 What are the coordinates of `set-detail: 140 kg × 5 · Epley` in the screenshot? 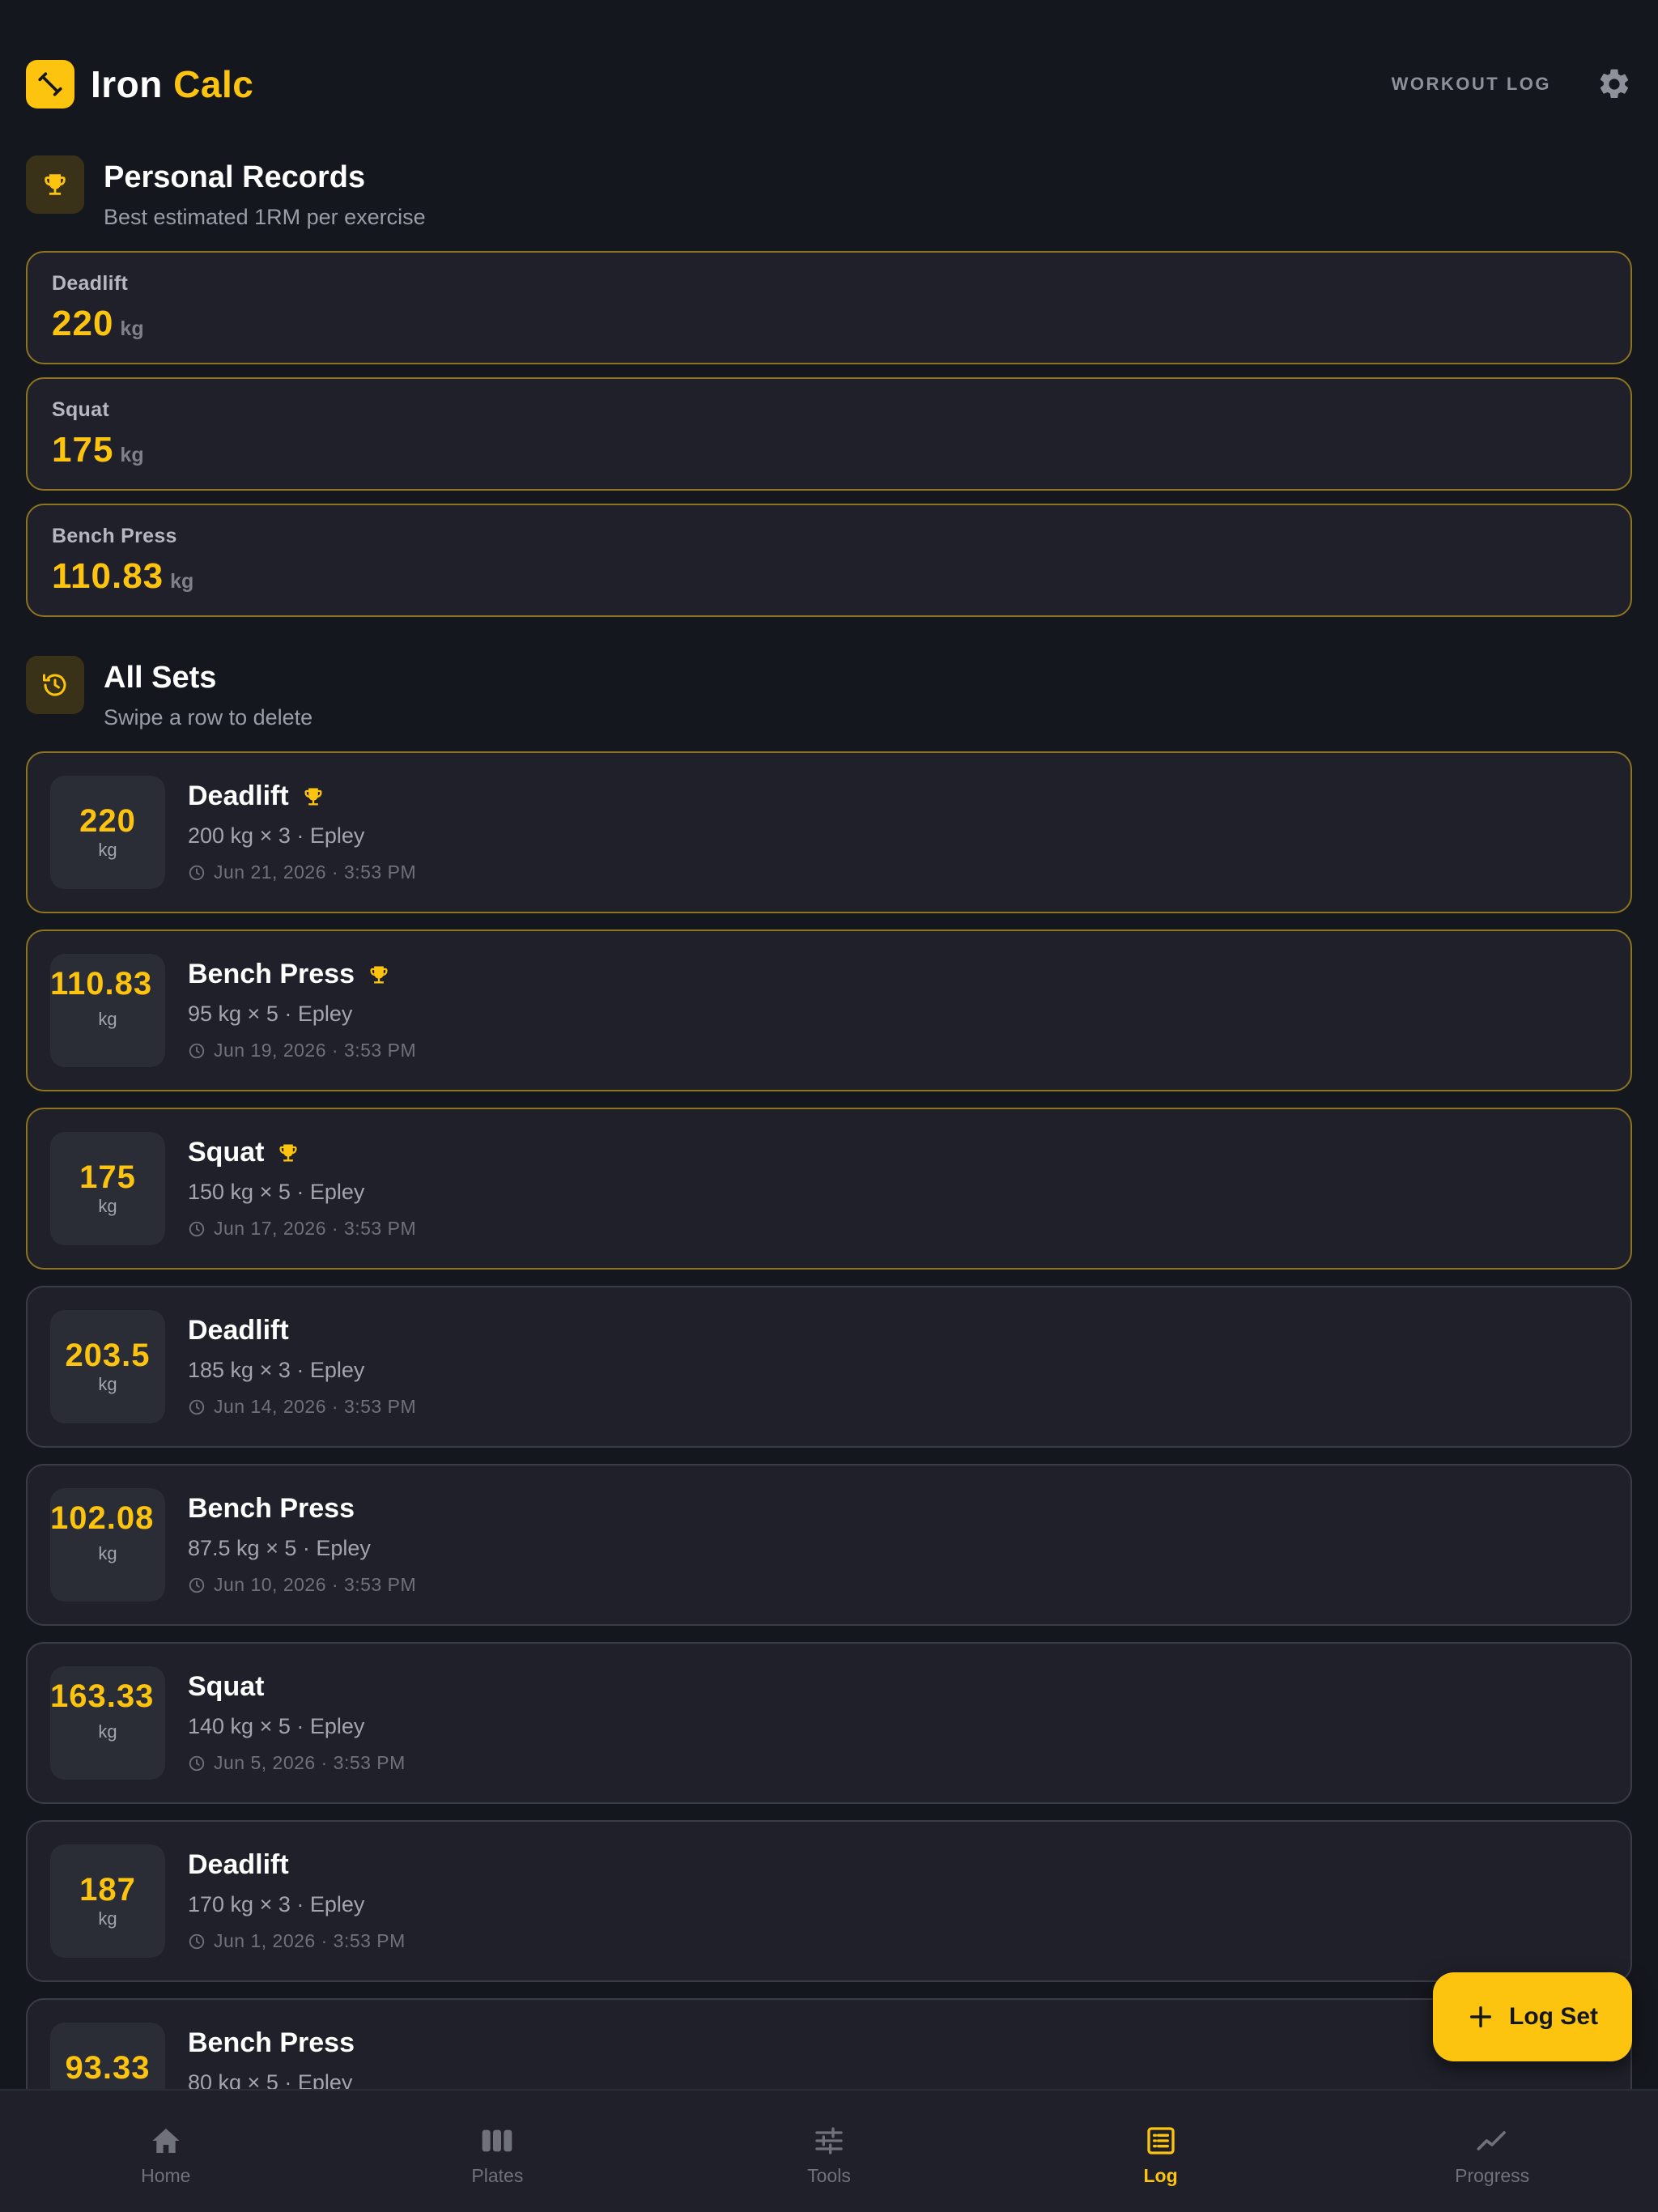 It's located at (276, 1726).